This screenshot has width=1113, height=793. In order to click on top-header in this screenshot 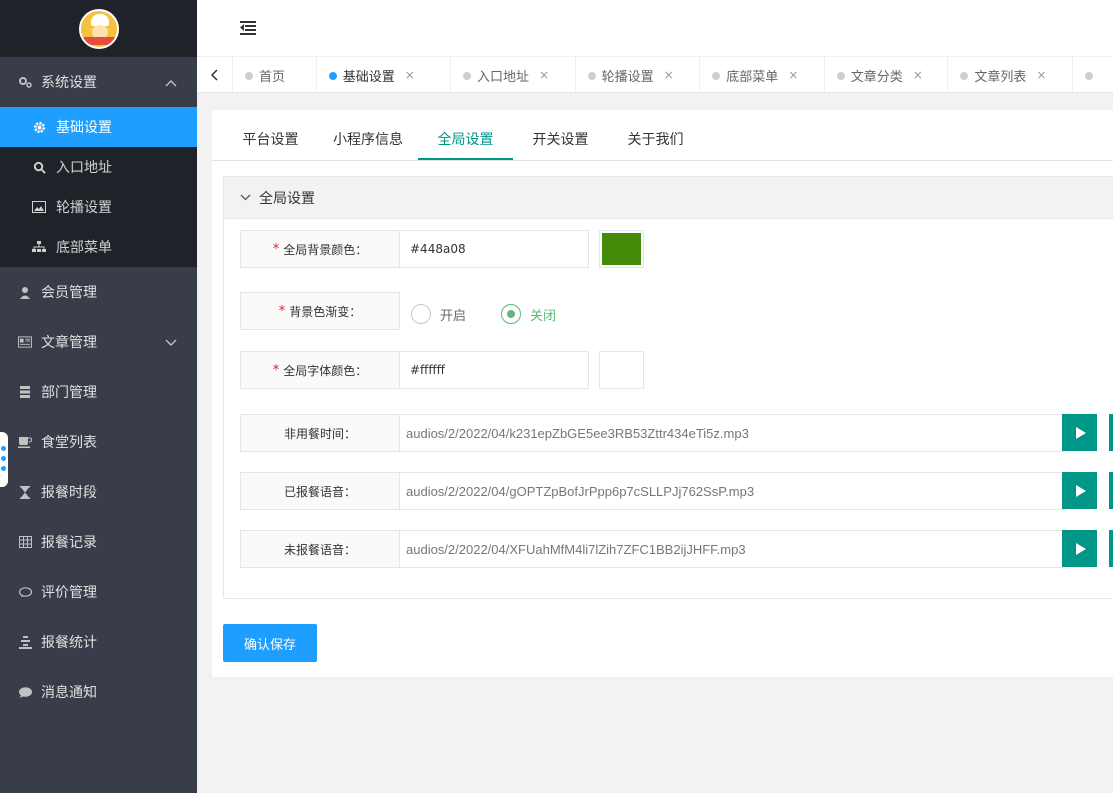, I will do `click(655, 28)`.